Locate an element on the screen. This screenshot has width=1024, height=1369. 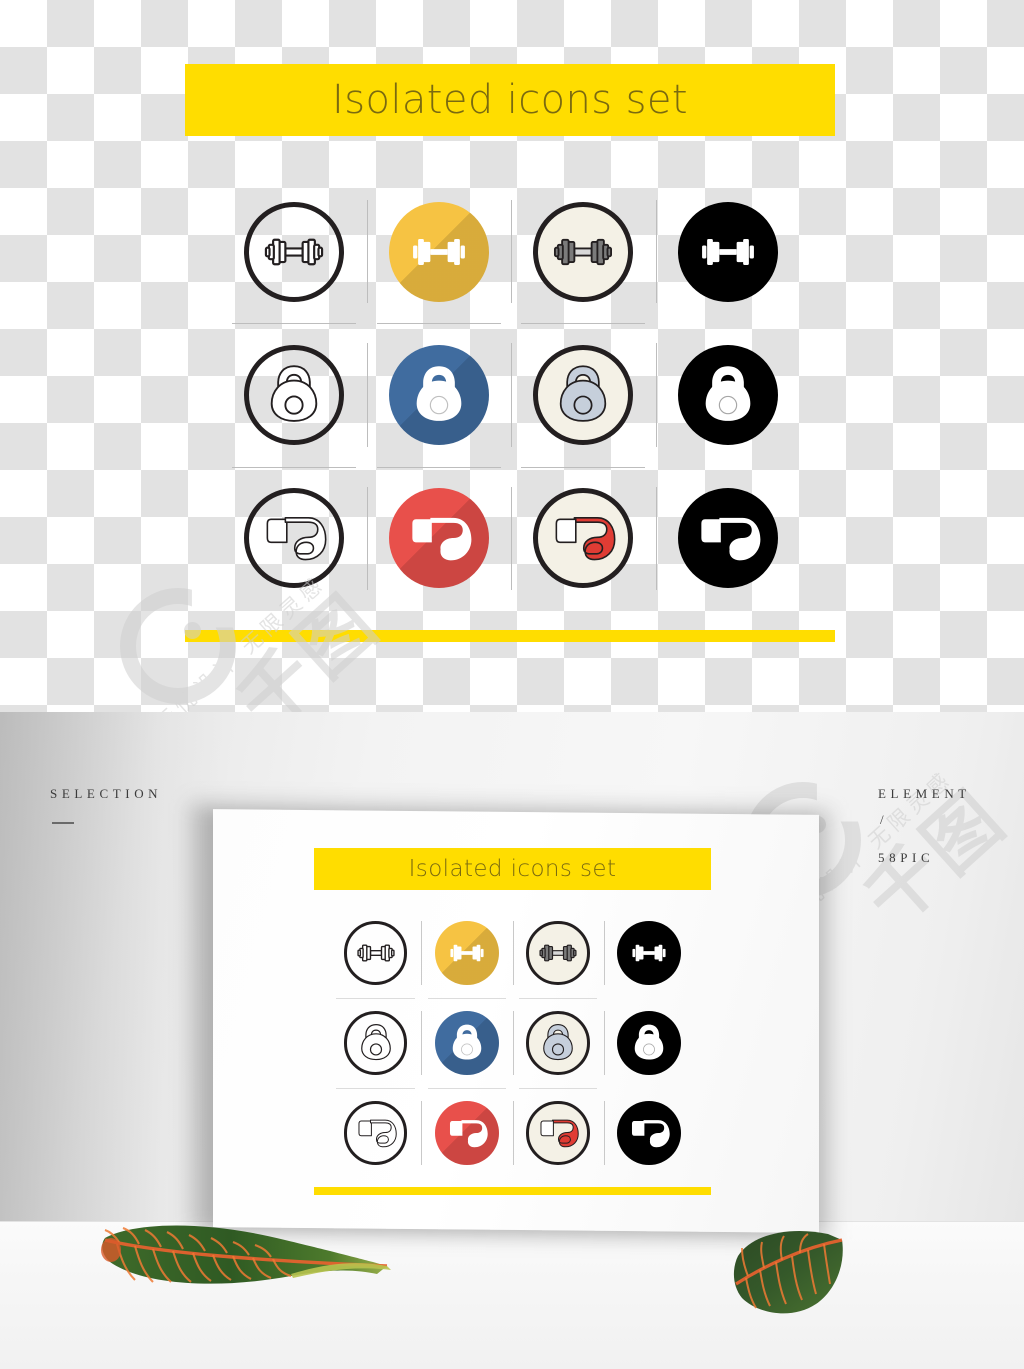
label-selection-dash is located at coordinates (63, 823).